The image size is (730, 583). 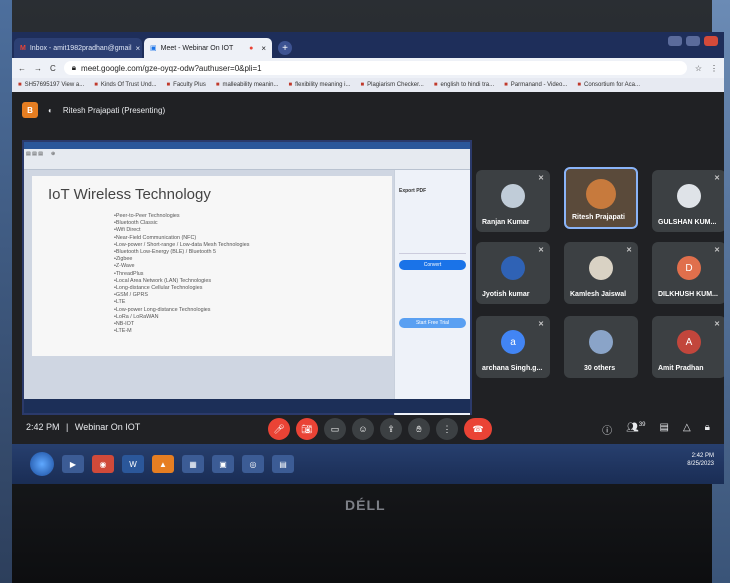 I want to click on gmail-icon: M, so click(x=23, y=48).